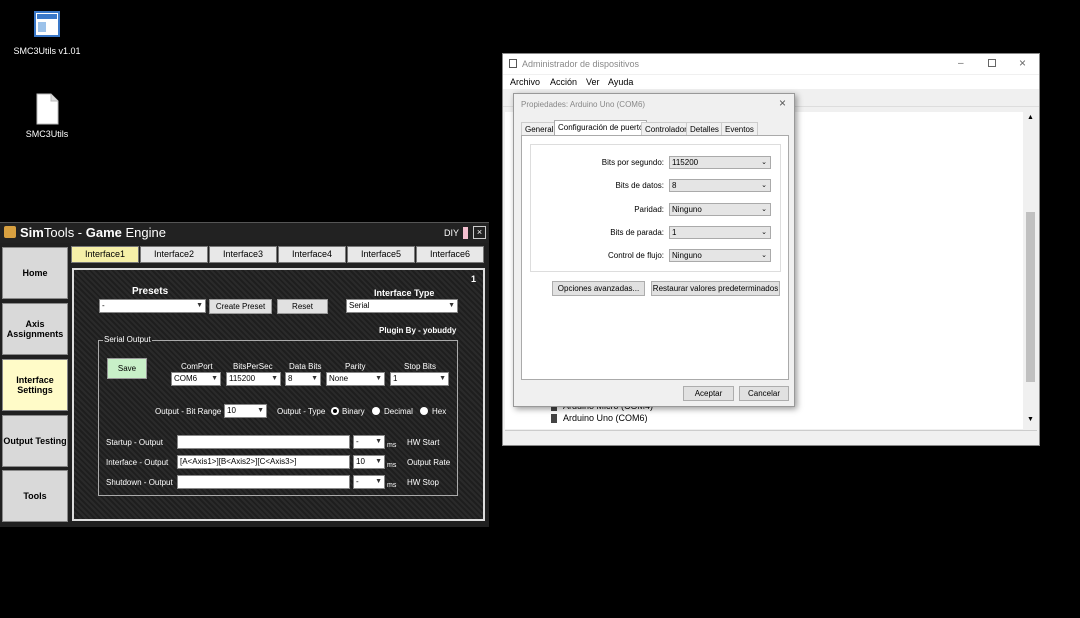 Image resolution: width=1080 pixels, height=618 pixels. Describe the element at coordinates (245, 411) in the screenshot. I see `bit-range-select: 10 ▼` at that location.